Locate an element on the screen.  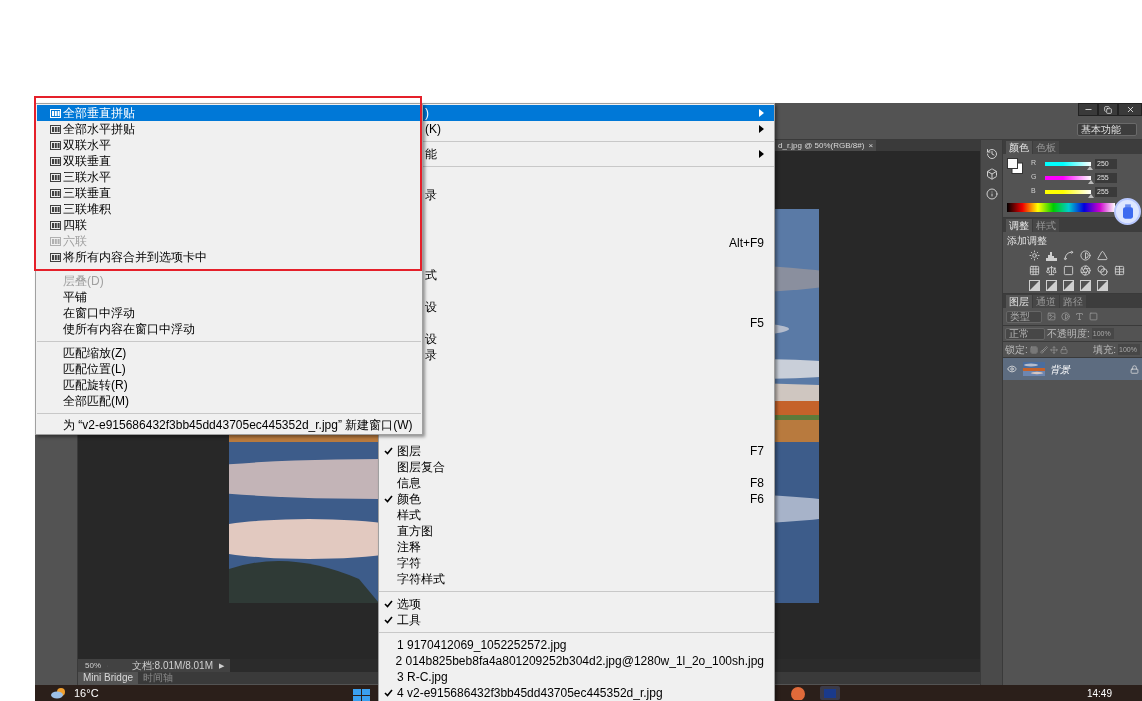
aperture-icon is located at coordinates (1085, 270).